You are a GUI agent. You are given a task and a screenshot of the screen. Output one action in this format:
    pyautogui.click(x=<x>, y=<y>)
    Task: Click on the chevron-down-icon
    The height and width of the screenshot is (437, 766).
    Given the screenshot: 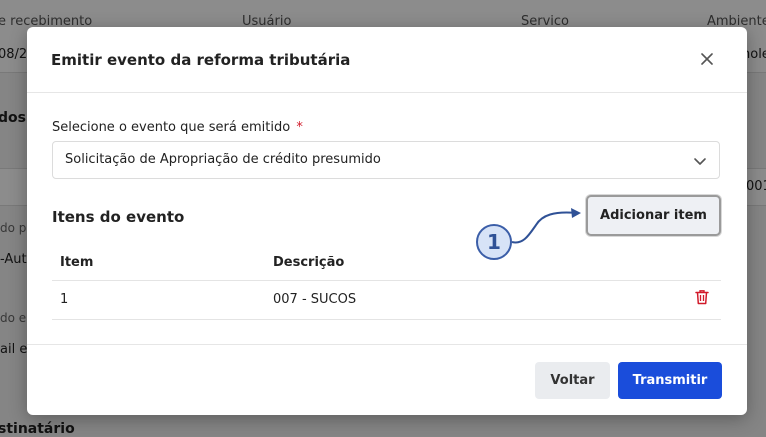 What is the action you would take?
    pyautogui.click(x=700, y=161)
    